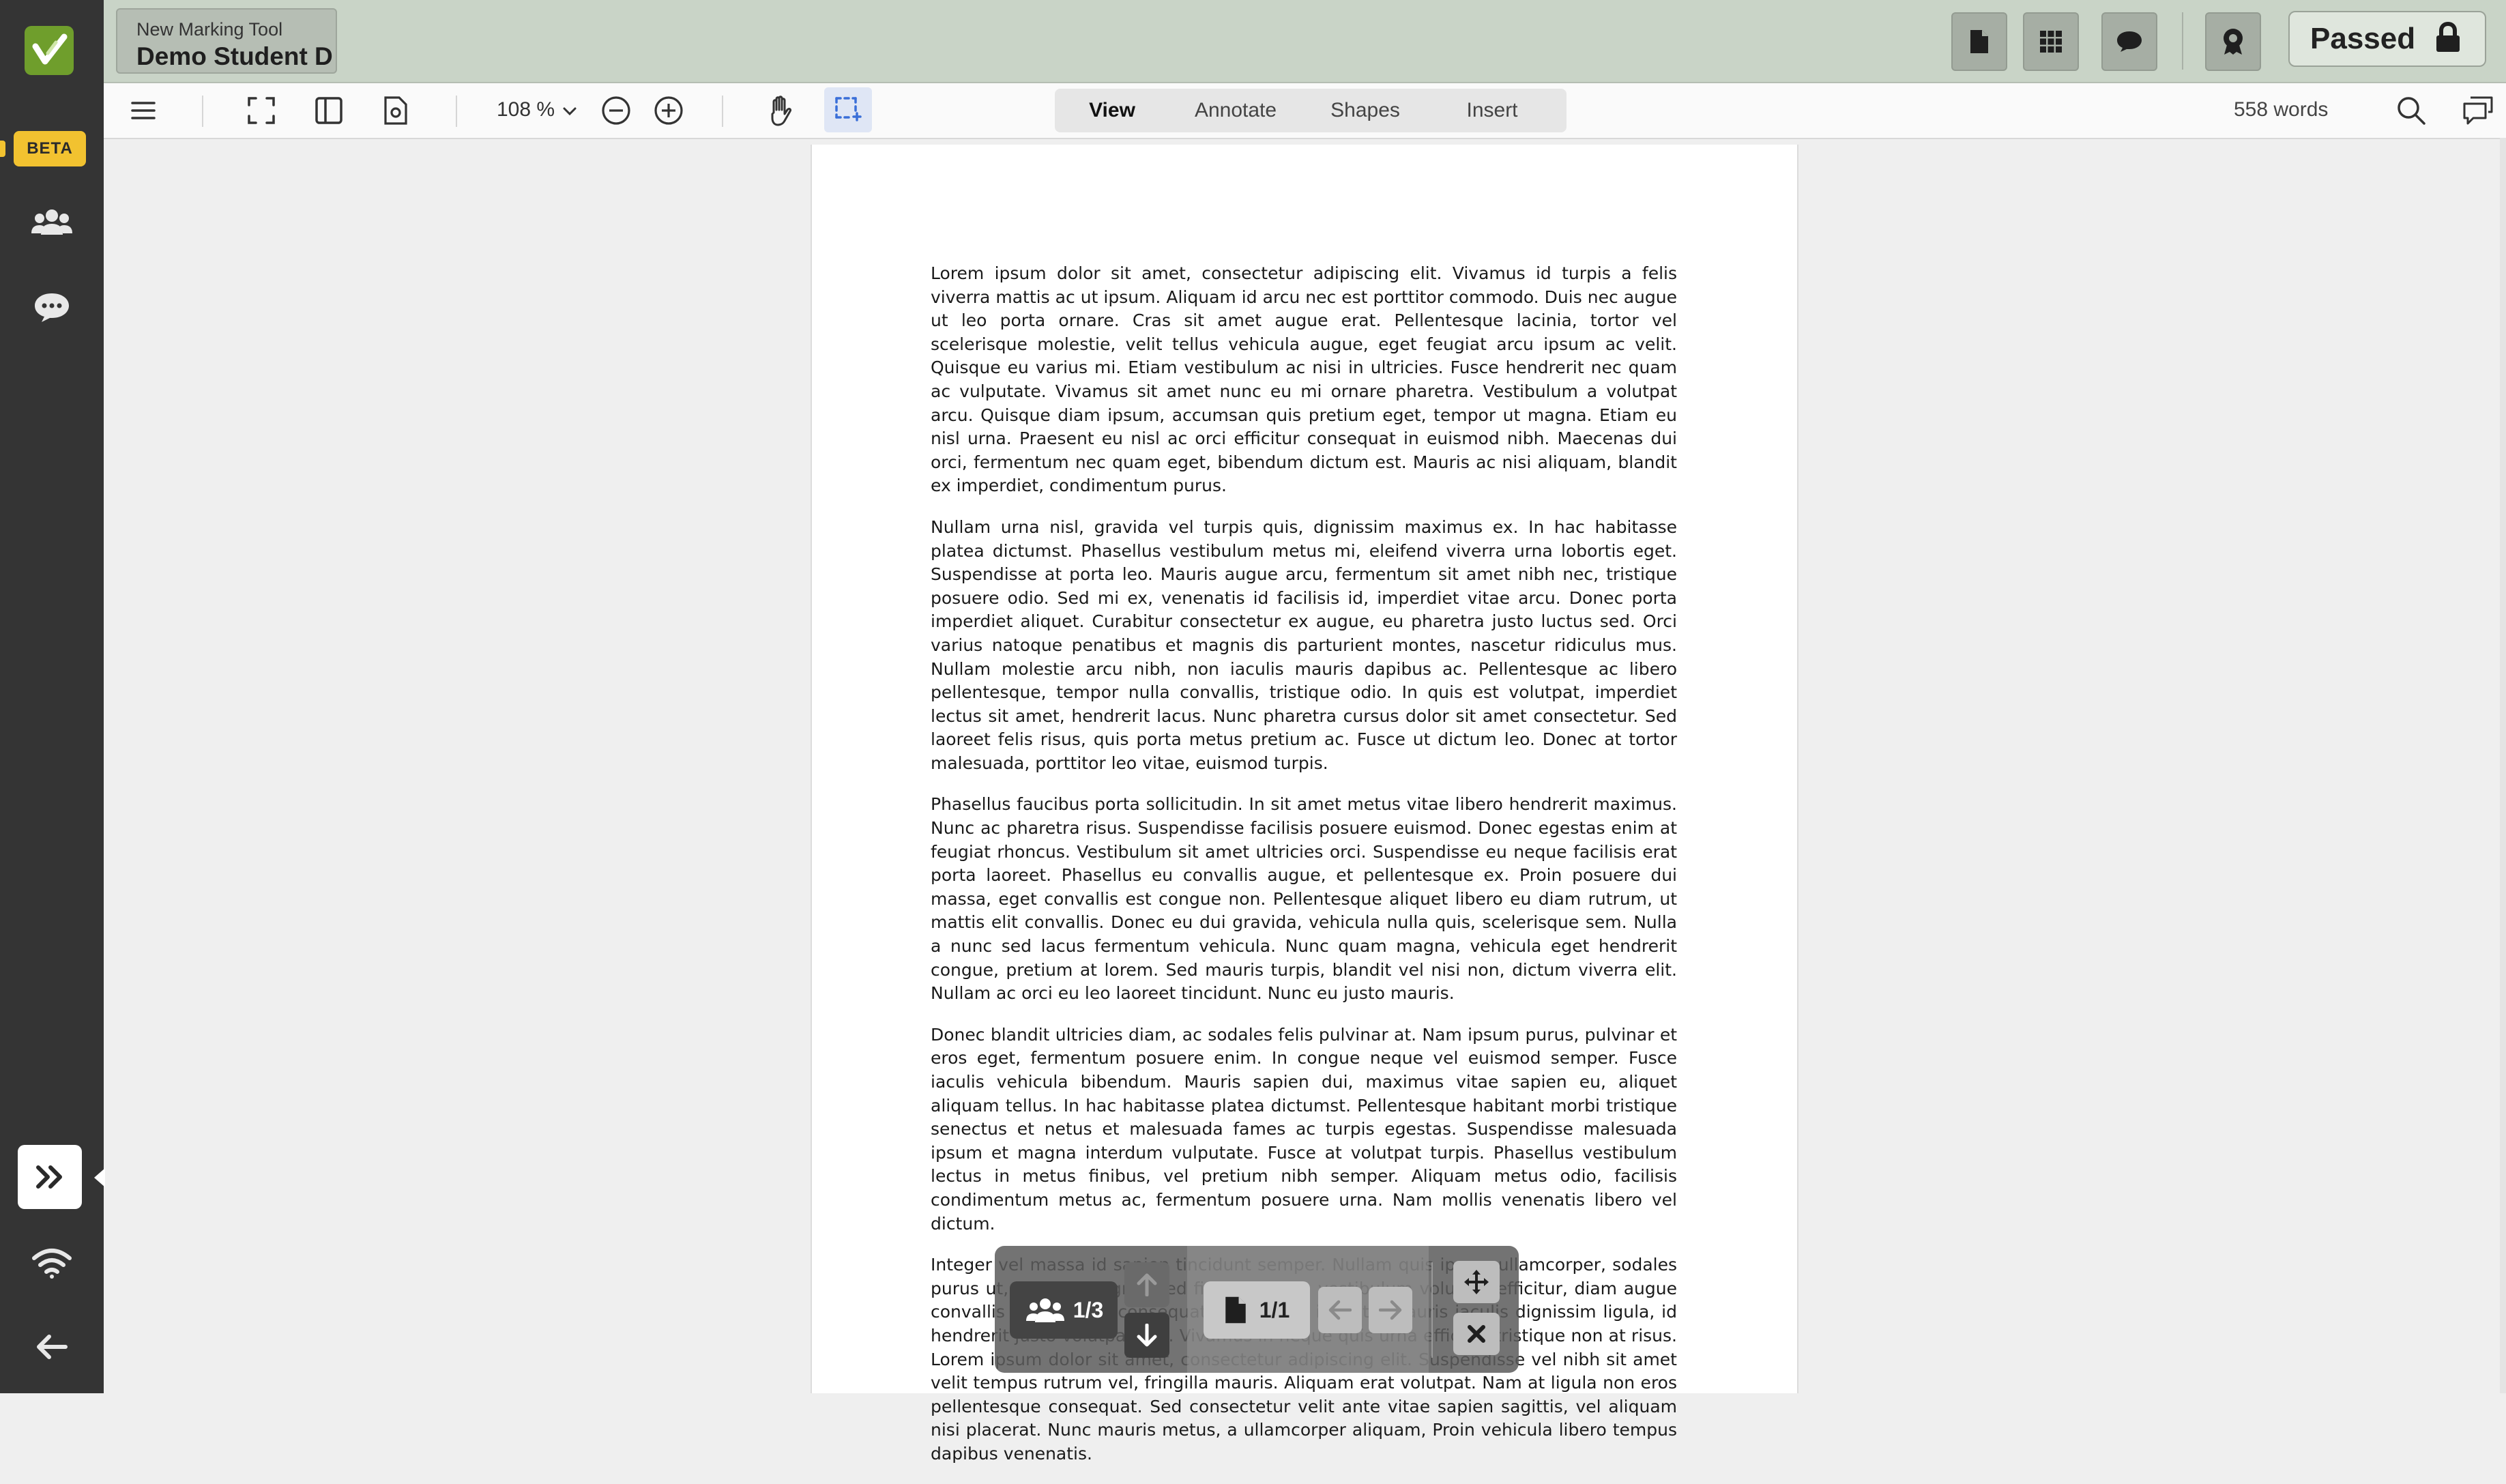 This screenshot has width=2506, height=1484. What do you see at coordinates (143, 110) in the screenshot?
I see `menu-icon` at bounding box center [143, 110].